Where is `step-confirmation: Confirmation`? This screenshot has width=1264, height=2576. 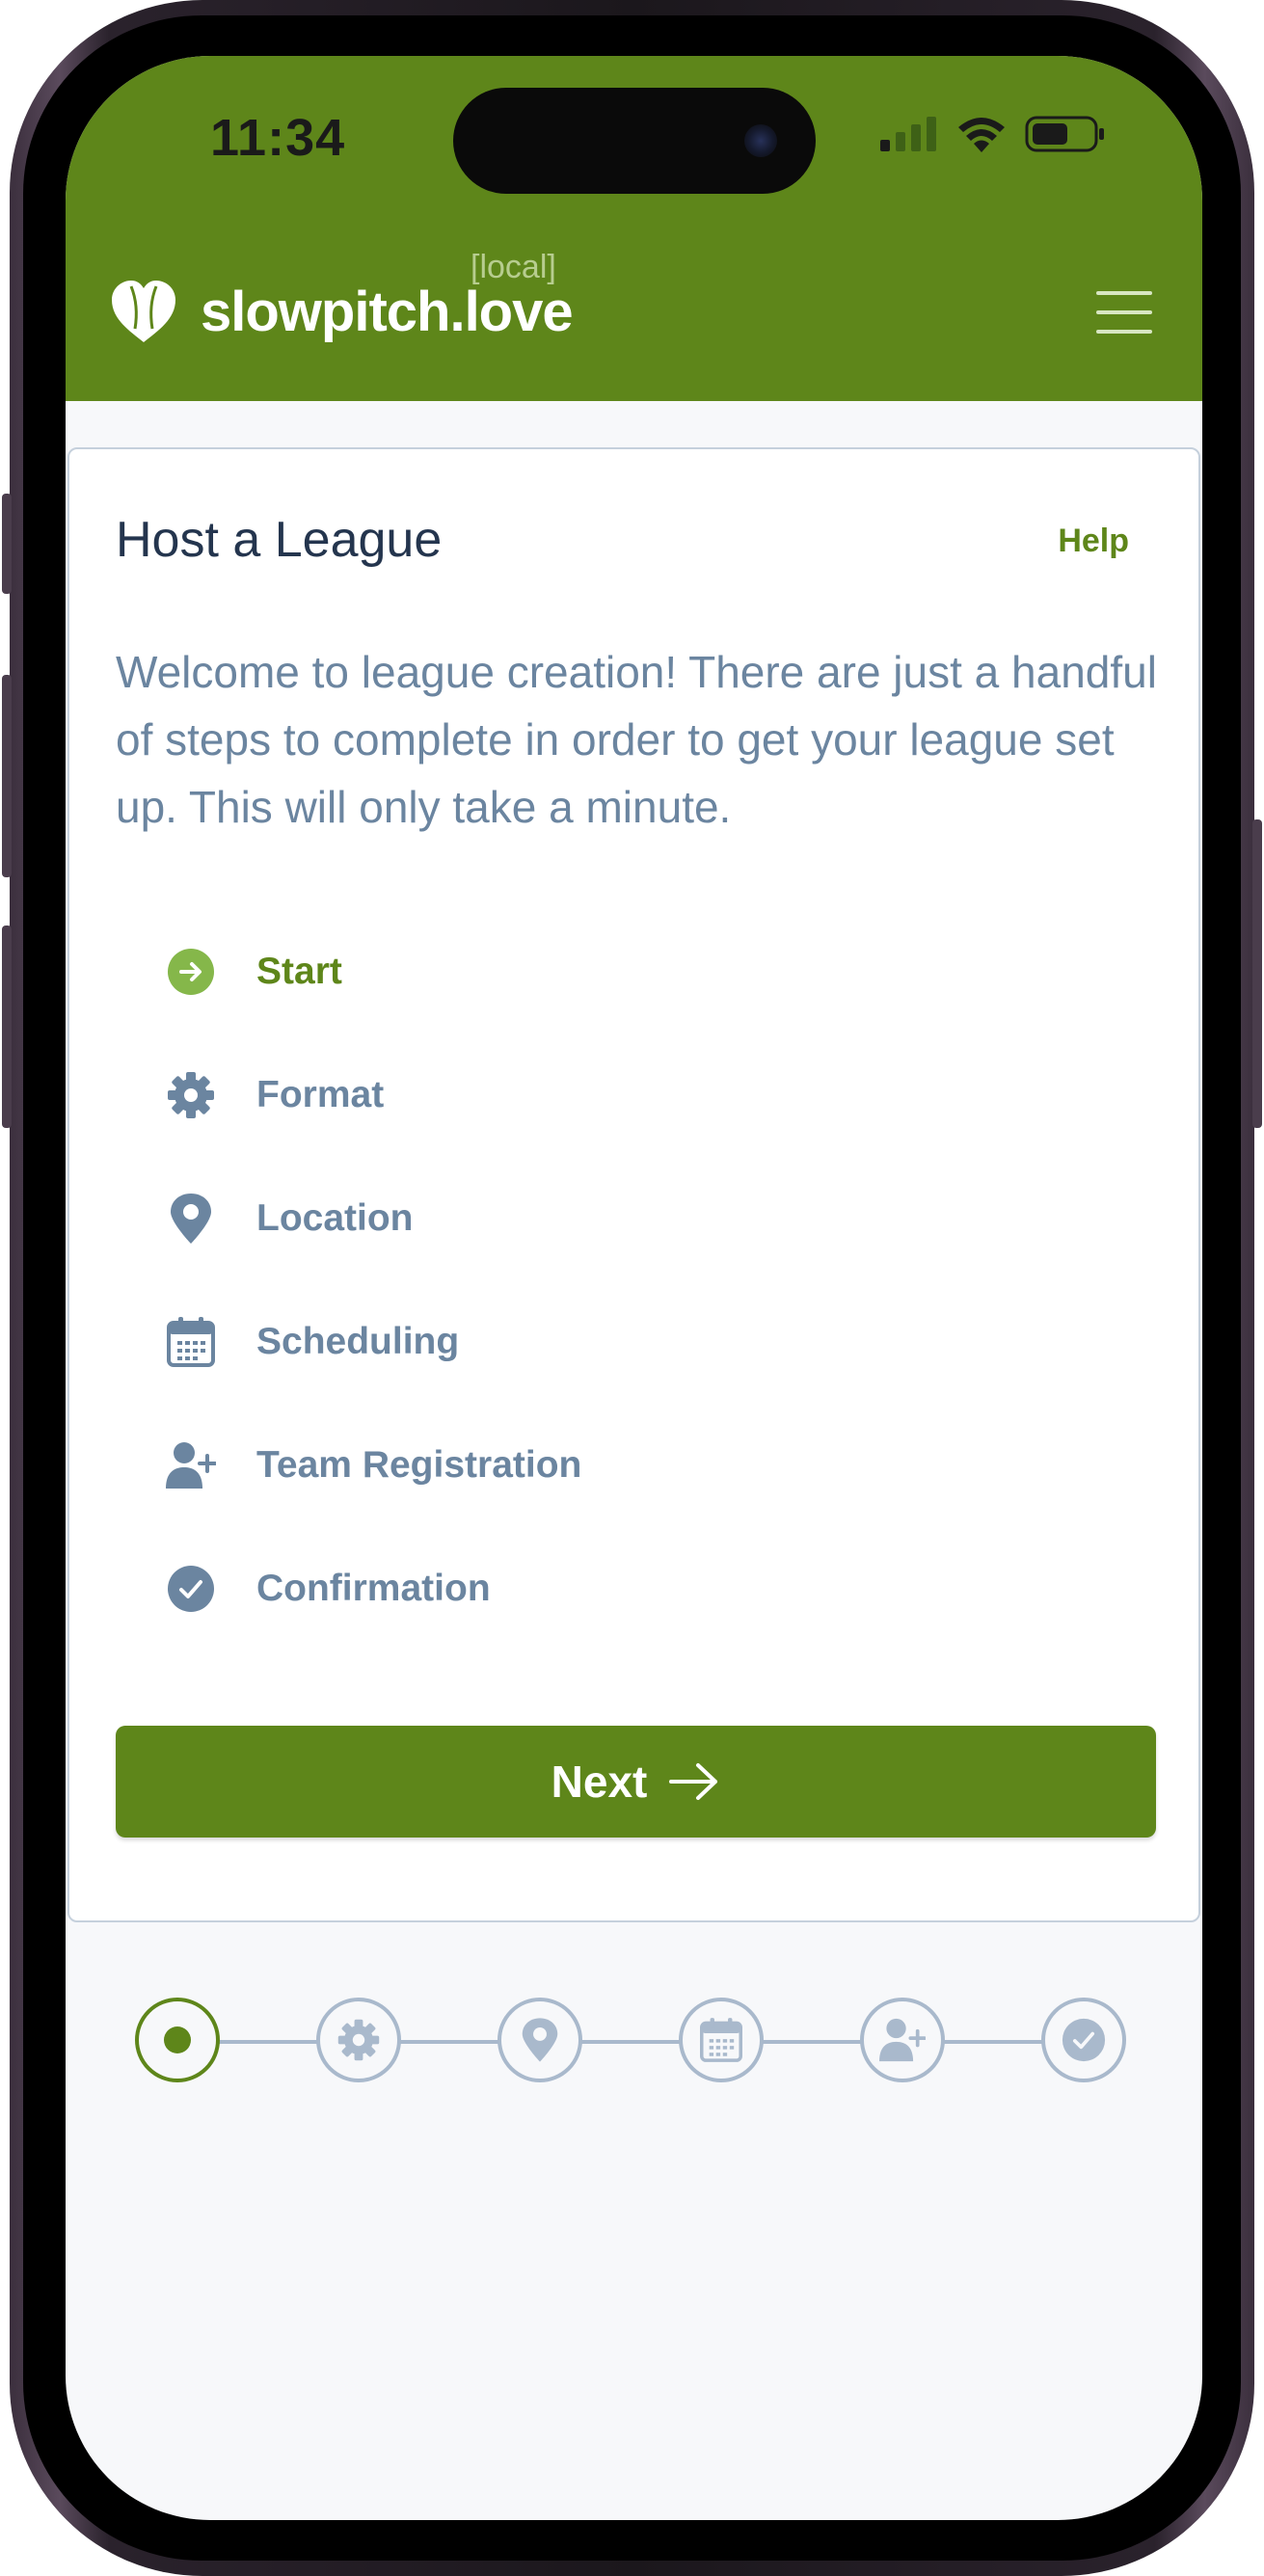 step-confirmation: Confirmation is located at coordinates (328, 1589).